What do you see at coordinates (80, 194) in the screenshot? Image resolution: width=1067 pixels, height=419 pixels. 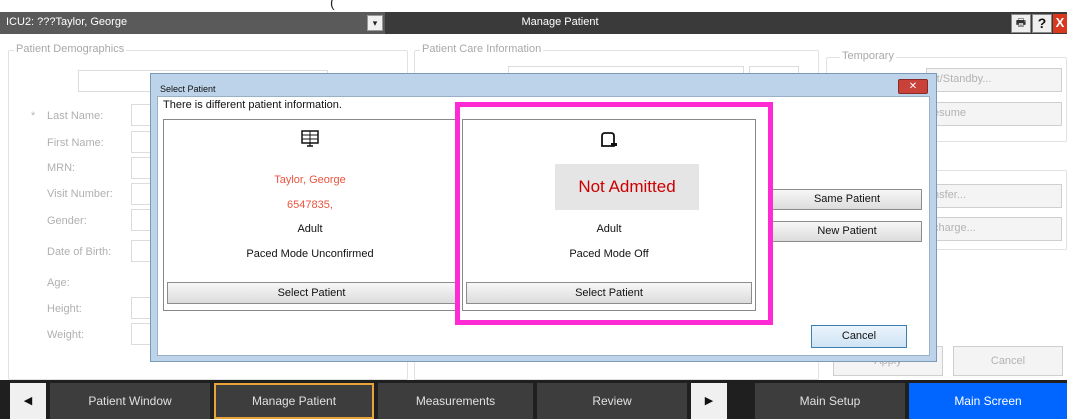 I see `label-visit-number: Visit Number:` at bounding box center [80, 194].